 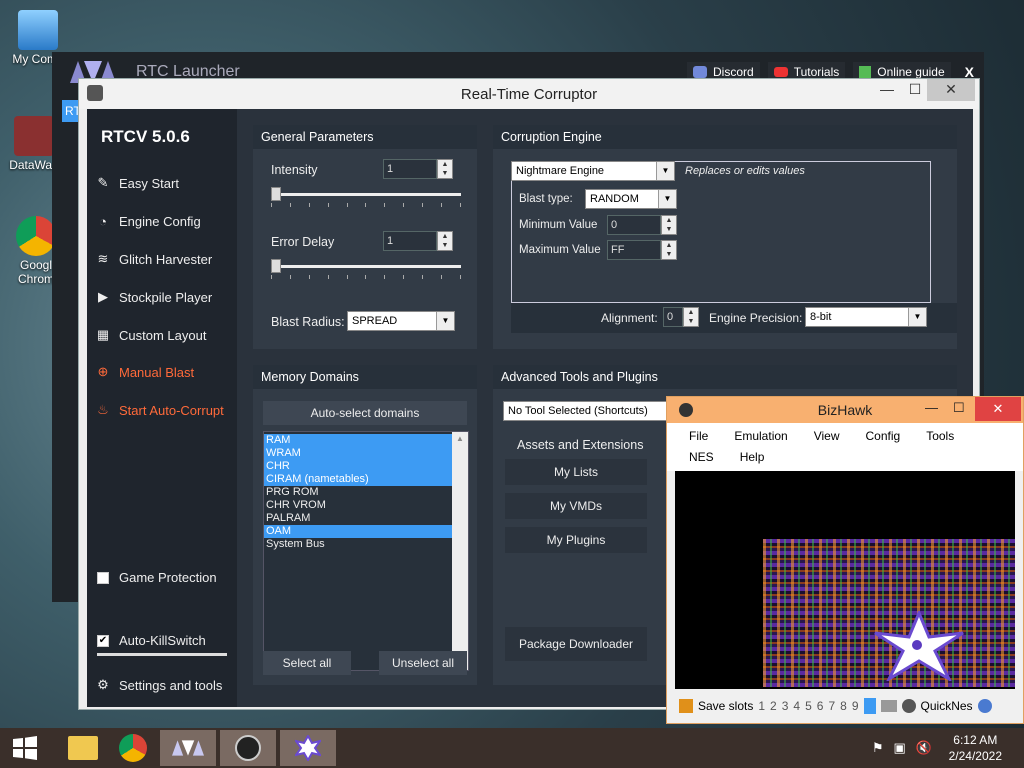 What do you see at coordinates (303, 242) in the screenshot?
I see `error-delay-label: Error Delay` at bounding box center [303, 242].